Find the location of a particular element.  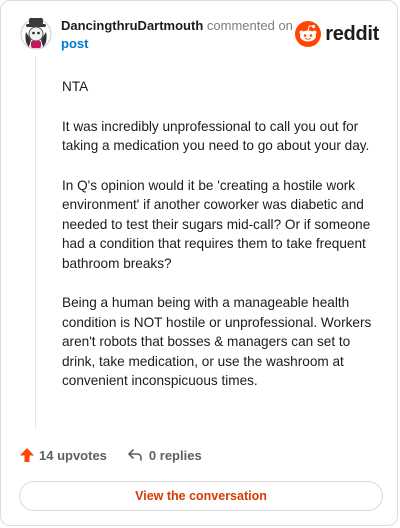

view-conversation-button: View the conversation is located at coordinates (201, 496).